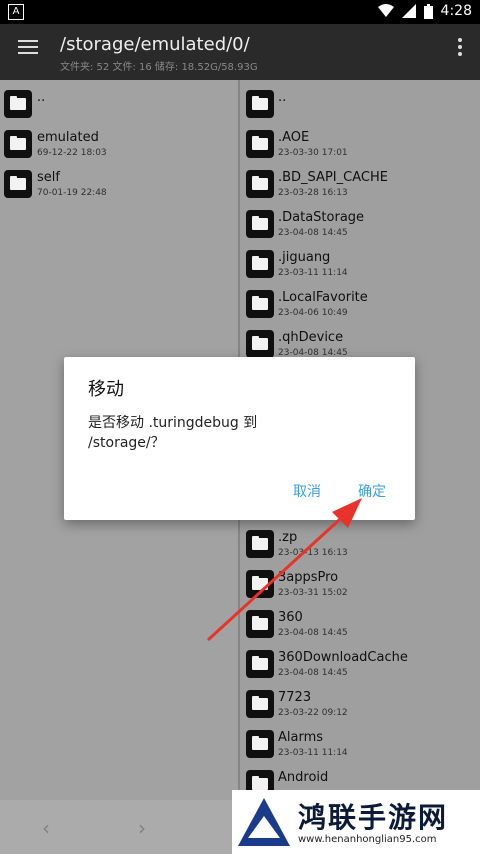 The width and height of the screenshot is (480, 854). I want to click on watermark-logo, so click(264, 822).